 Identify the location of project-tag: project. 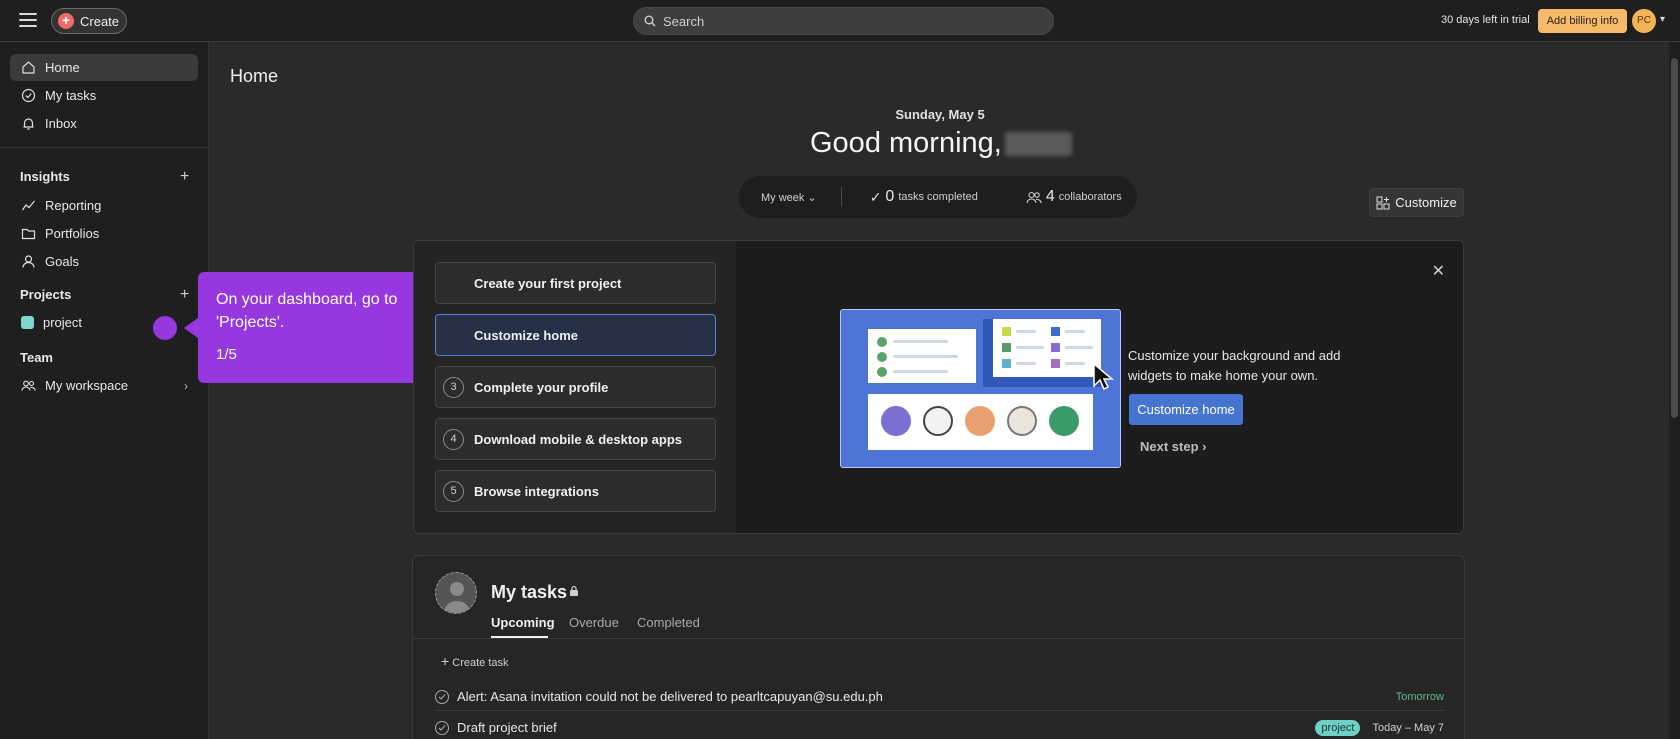
(1338, 727).